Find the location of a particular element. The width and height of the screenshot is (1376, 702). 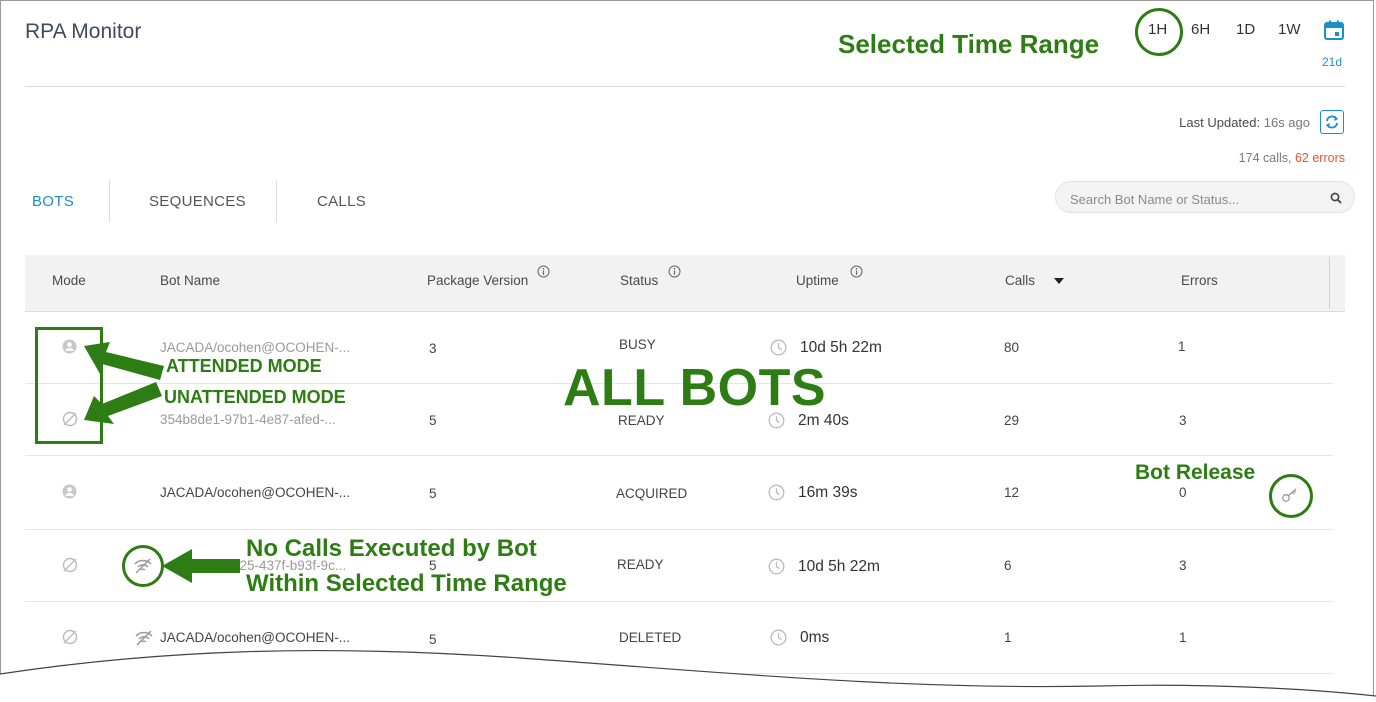

sort-desc-icon is located at coordinates (1059, 281).